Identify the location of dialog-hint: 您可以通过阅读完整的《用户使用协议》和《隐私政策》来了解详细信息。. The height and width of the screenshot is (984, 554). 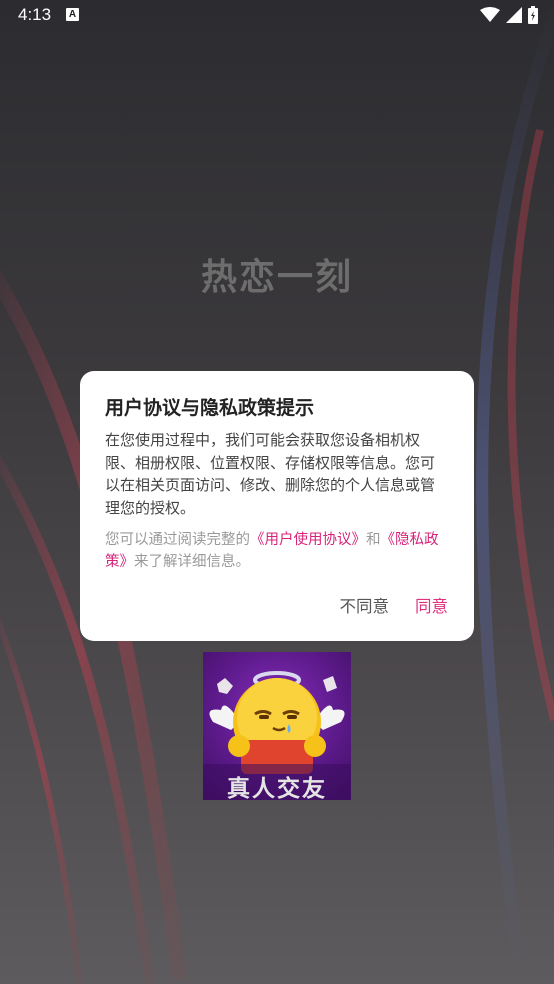
(276, 551).